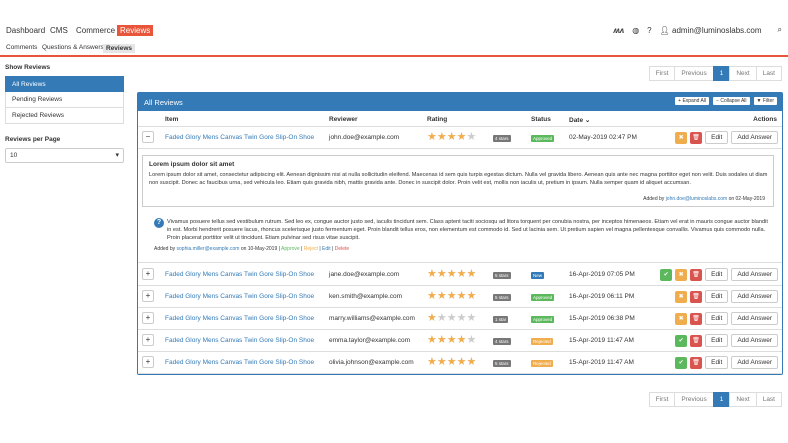 This screenshot has height=443, width=788. Describe the element at coordinates (394, 49) in the screenshot. I see `sub-navigation: Comments Questions & Answers Reviews` at that location.